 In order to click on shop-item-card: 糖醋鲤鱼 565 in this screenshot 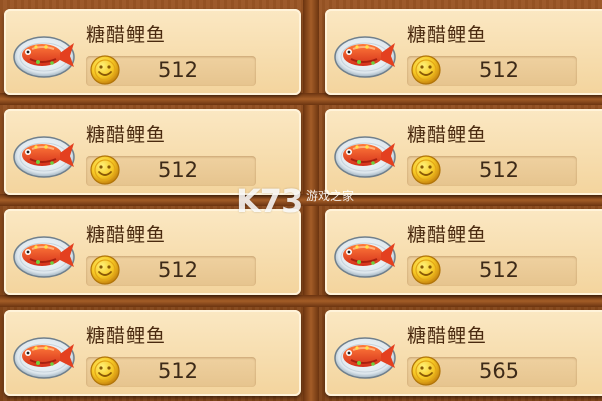, I will do `click(463, 353)`.